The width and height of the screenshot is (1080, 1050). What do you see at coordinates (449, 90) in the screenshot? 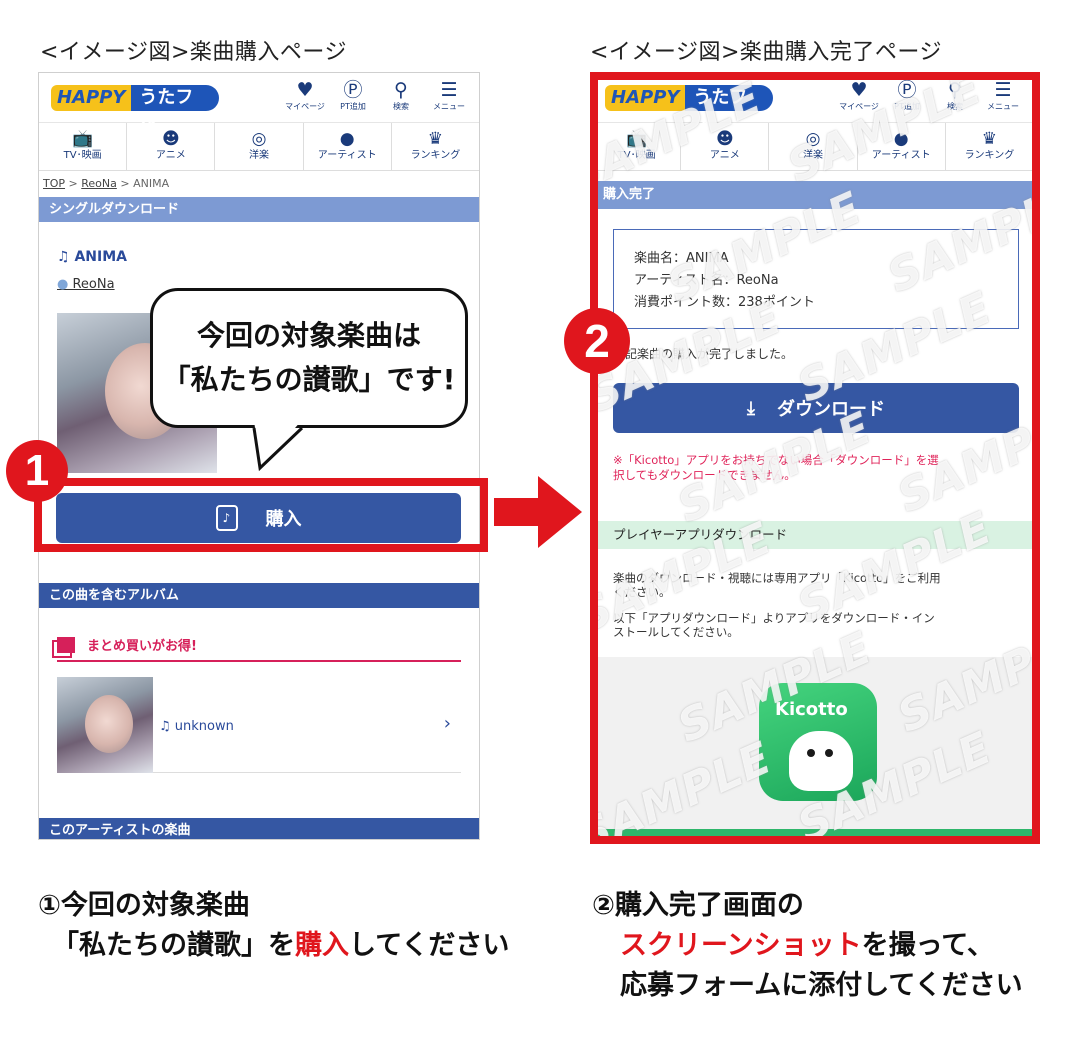
I see `menu-icon: ☰` at bounding box center [449, 90].